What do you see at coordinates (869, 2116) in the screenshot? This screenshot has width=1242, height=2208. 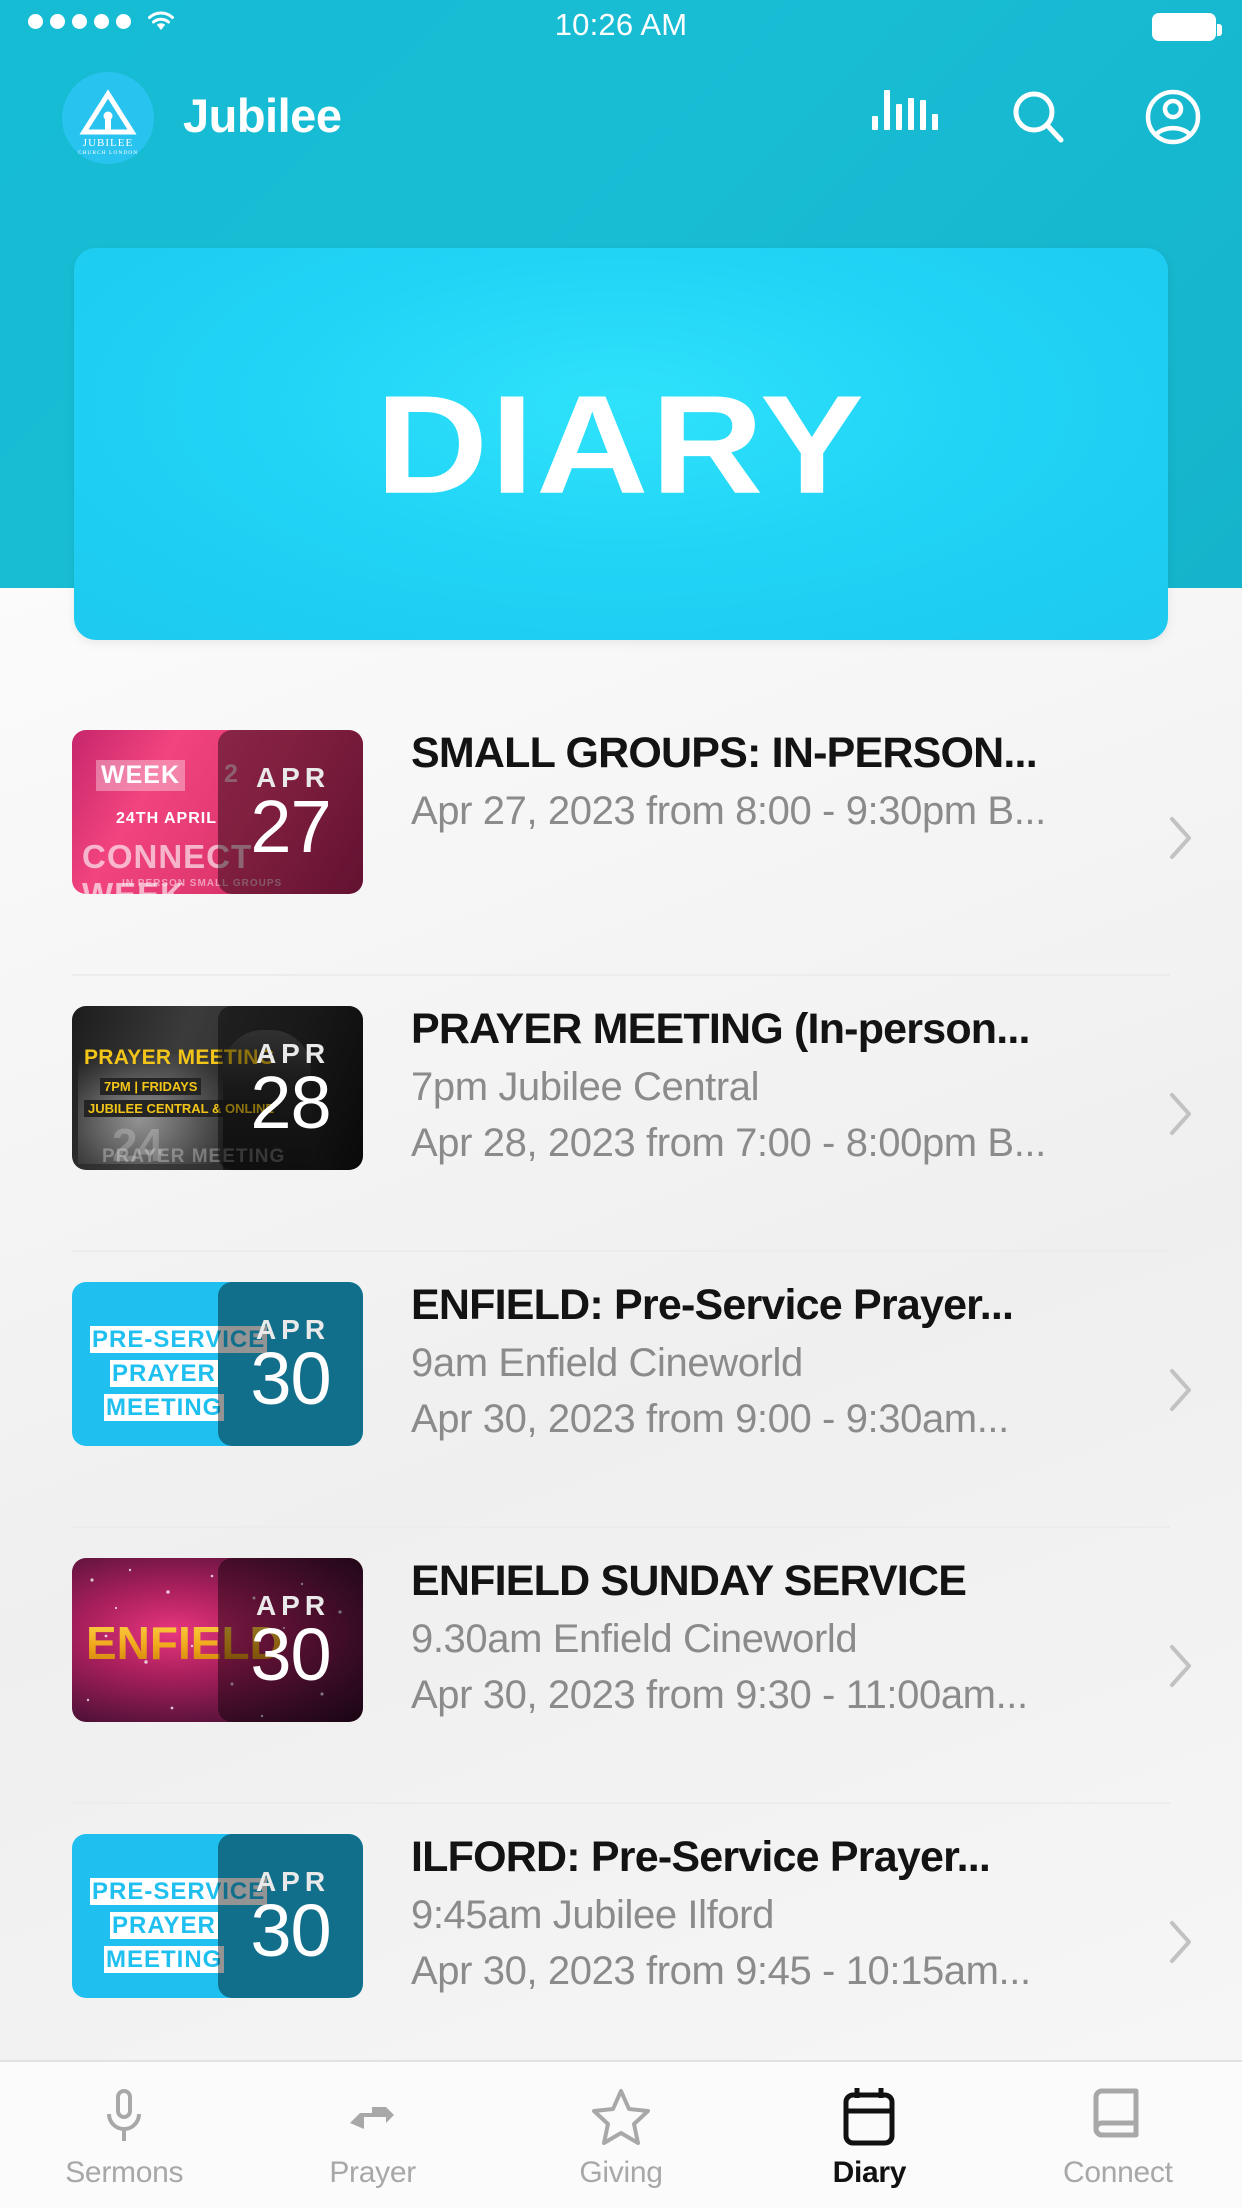 I see `calendar-icon` at bounding box center [869, 2116].